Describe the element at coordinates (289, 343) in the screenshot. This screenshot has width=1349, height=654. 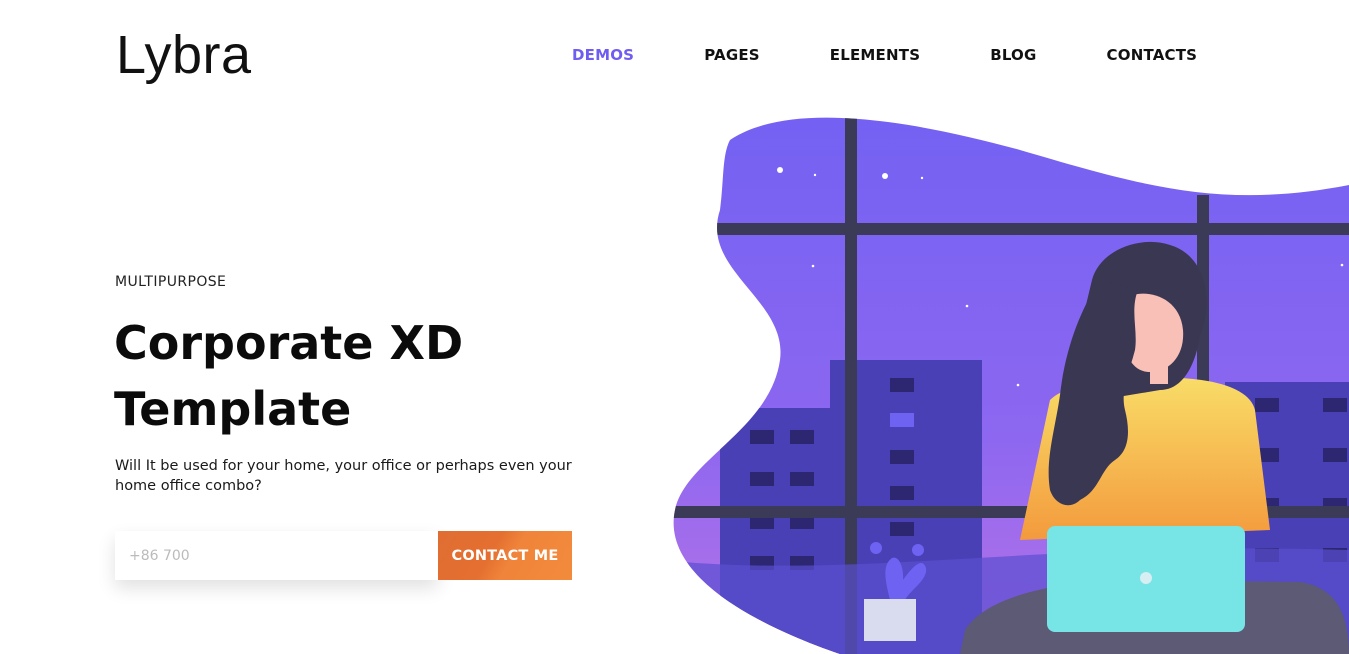
I see `hero-title-line1: Corporate XD` at that location.